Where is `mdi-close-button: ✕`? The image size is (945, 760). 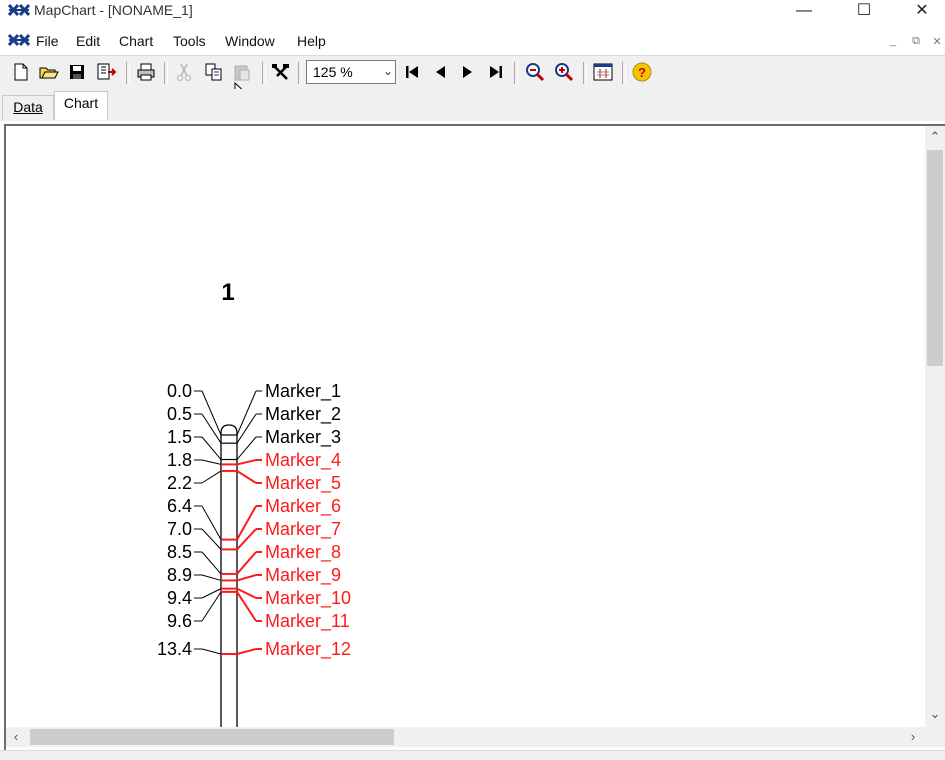
mdi-close-button: ✕ is located at coordinates (937, 41).